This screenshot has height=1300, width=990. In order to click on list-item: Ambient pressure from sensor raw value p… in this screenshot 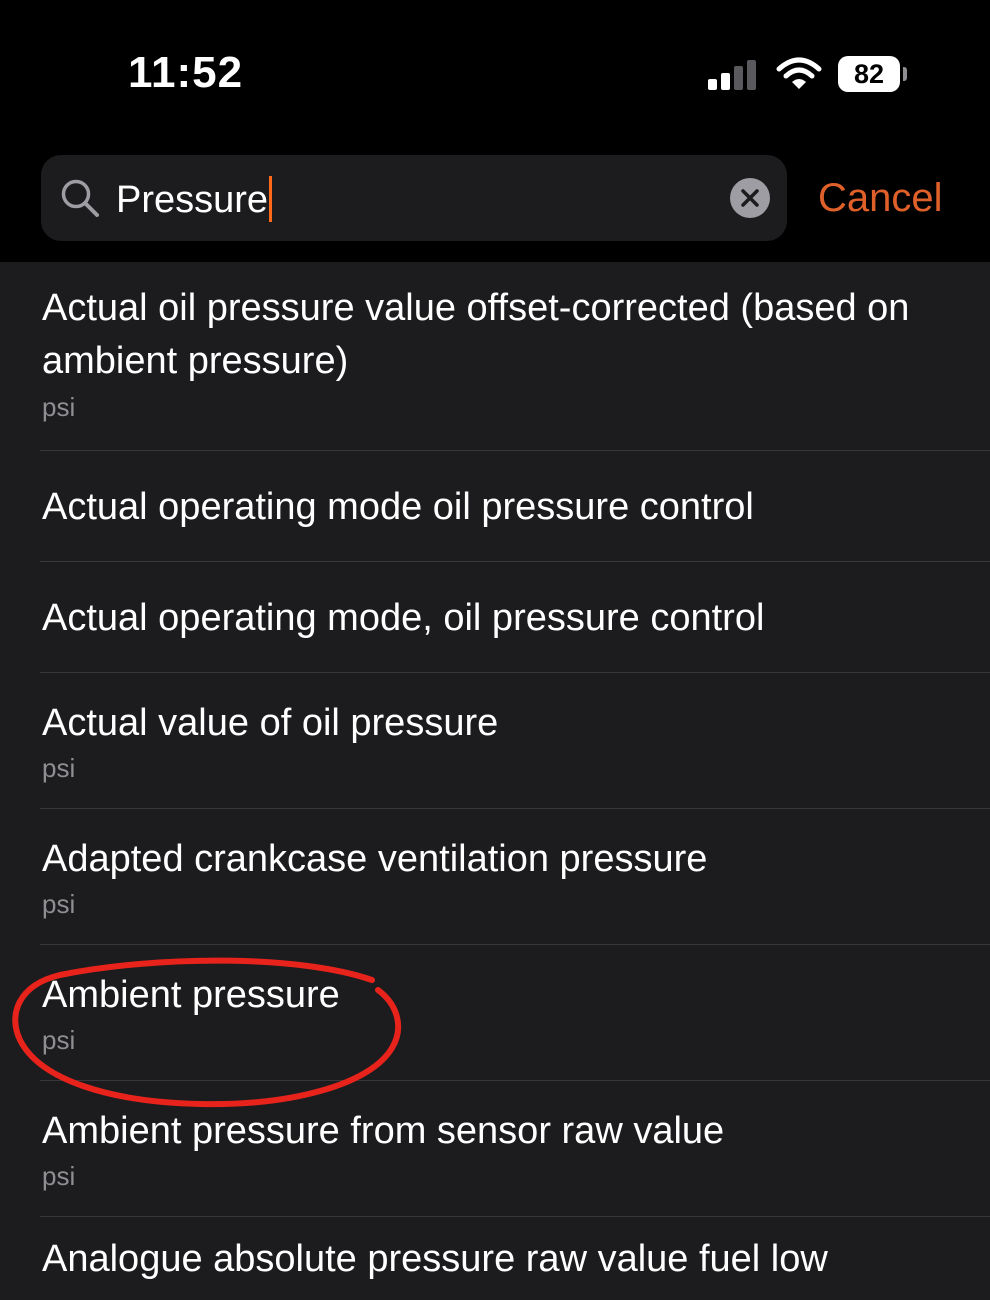, I will do `click(495, 1149)`.